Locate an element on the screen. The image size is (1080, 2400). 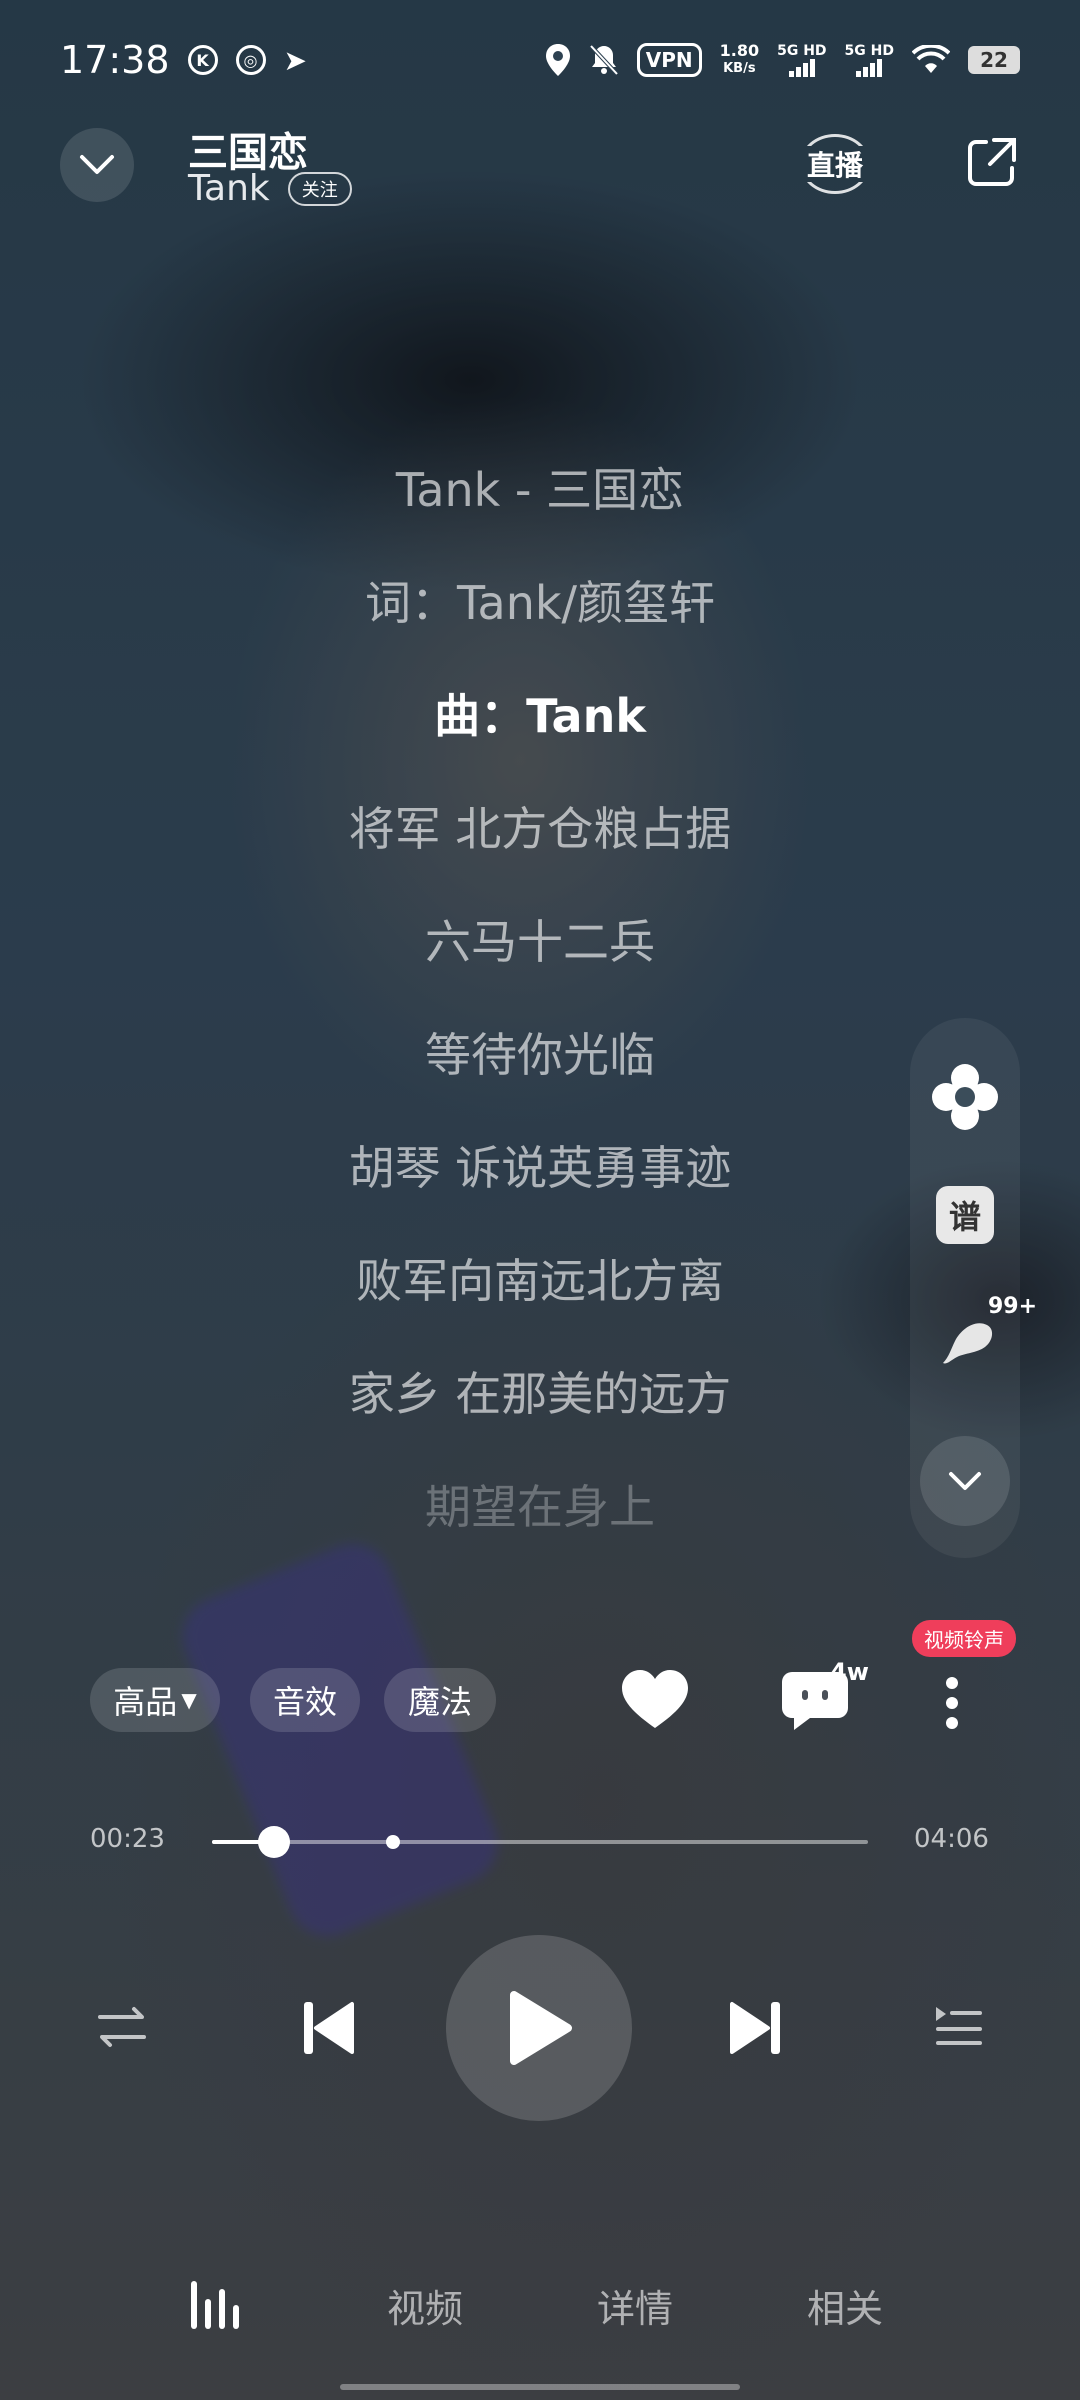
lyric-line: Tank - 三国恋 is located at coordinates (540, 486).